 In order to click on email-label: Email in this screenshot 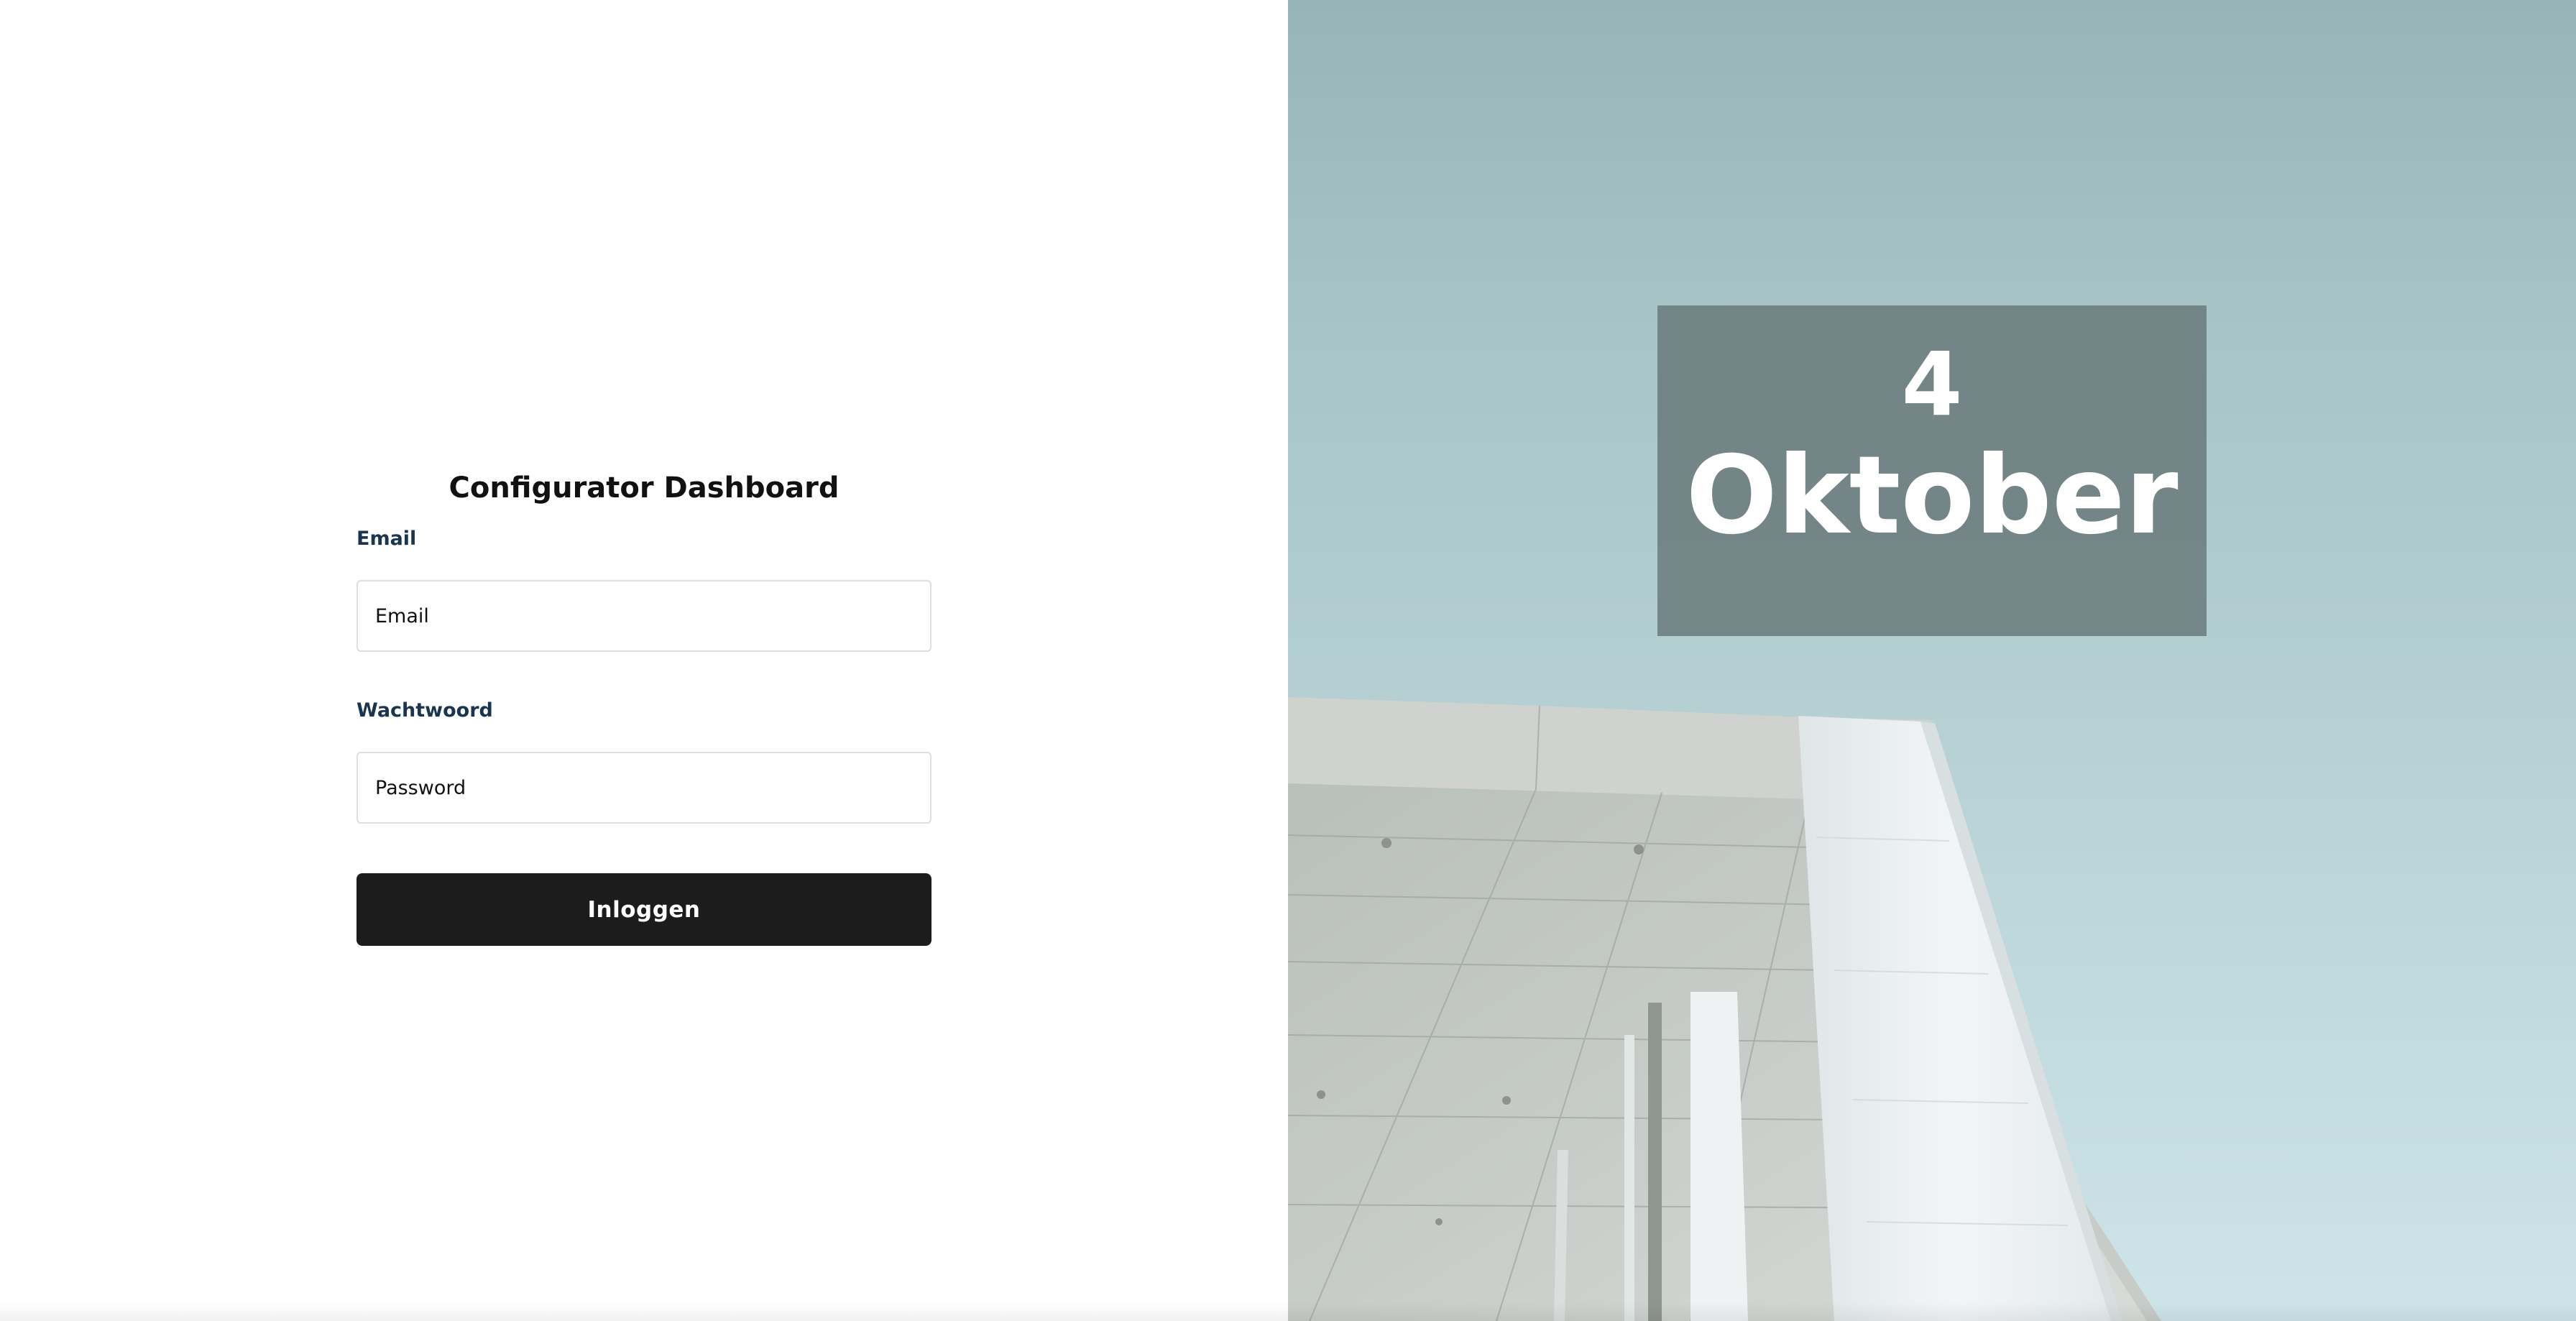, I will do `click(386, 539)`.